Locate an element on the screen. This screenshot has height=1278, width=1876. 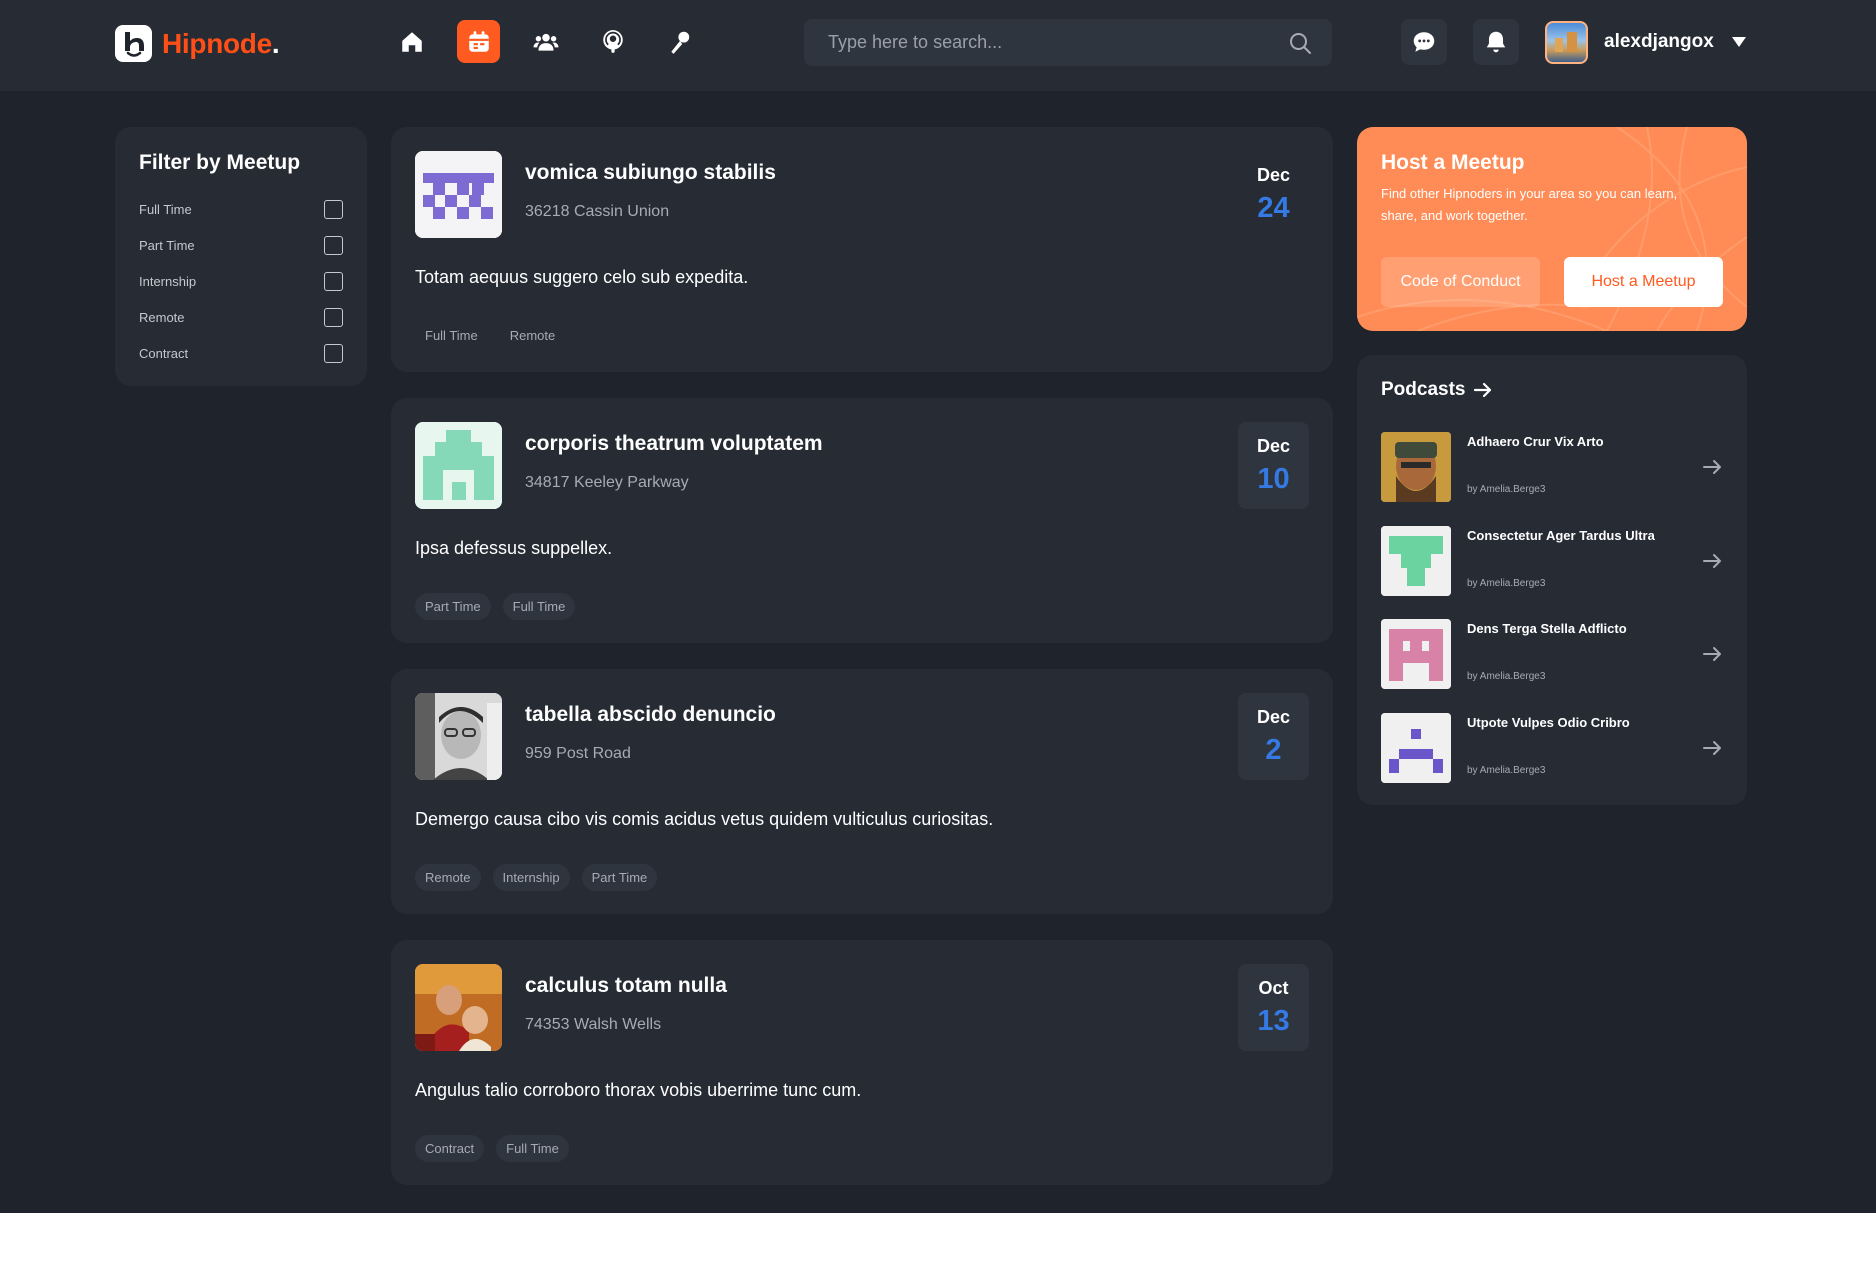
meetup-address: 36218 Cassin Union is located at coordinates (597, 211).